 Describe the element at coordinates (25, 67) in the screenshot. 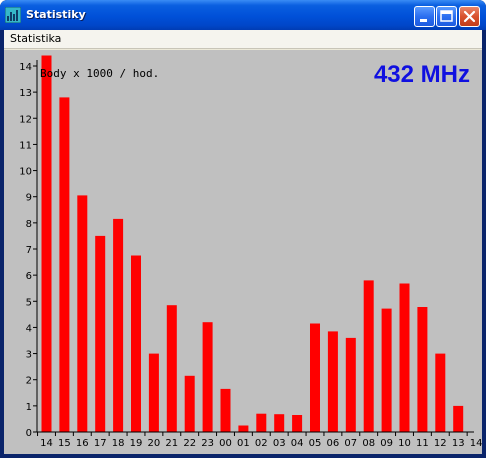

I see `y-tick-label: 14` at that location.